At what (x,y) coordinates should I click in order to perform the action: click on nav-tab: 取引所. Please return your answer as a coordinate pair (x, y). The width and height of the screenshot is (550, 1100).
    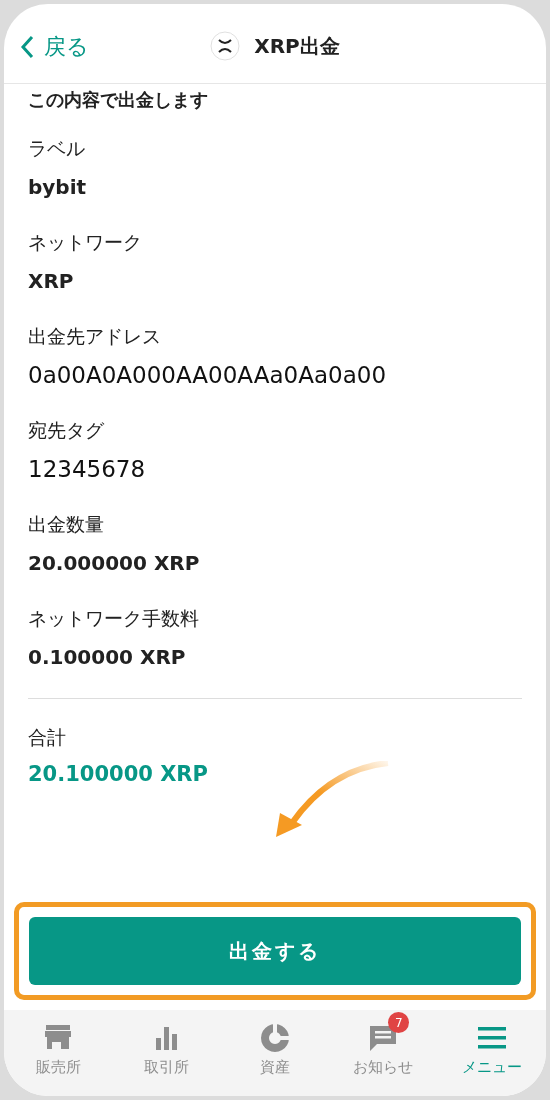
    Looking at the image, I should click on (166, 1049).